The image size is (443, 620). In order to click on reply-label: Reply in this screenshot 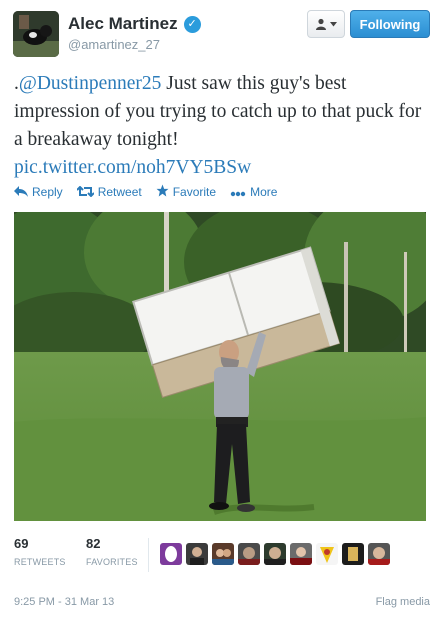, I will do `click(47, 192)`.